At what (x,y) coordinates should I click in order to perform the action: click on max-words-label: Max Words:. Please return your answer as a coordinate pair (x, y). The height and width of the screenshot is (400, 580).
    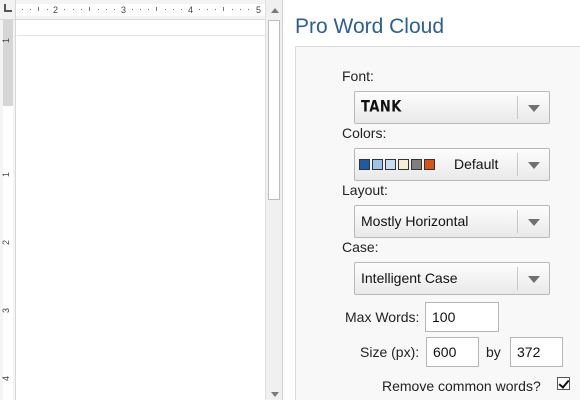
    Looking at the image, I should click on (382, 317).